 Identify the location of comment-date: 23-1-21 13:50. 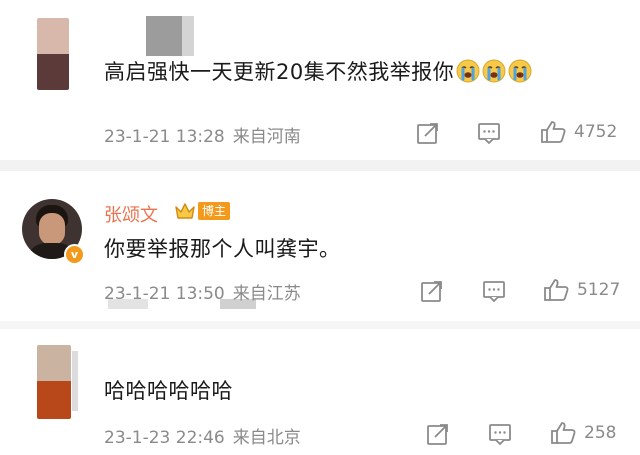
(164, 294).